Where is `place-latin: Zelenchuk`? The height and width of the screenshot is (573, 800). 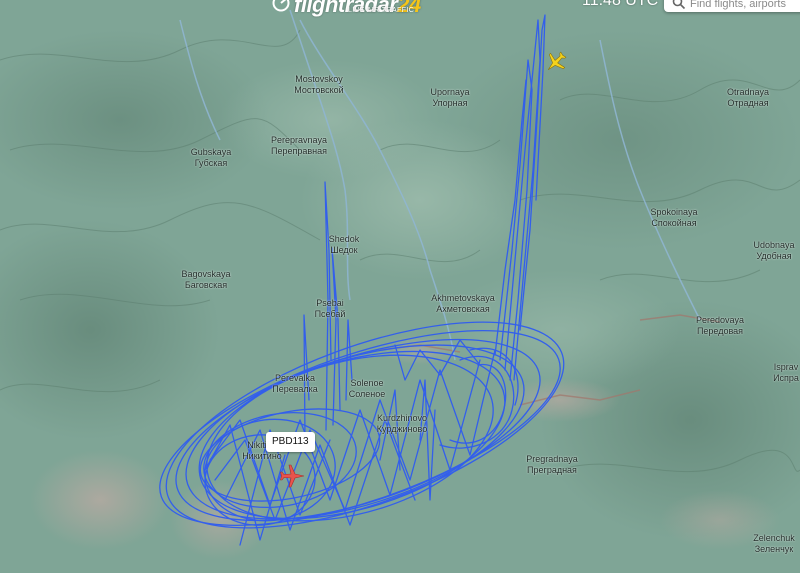 place-latin: Zelenchuk is located at coordinates (774, 538).